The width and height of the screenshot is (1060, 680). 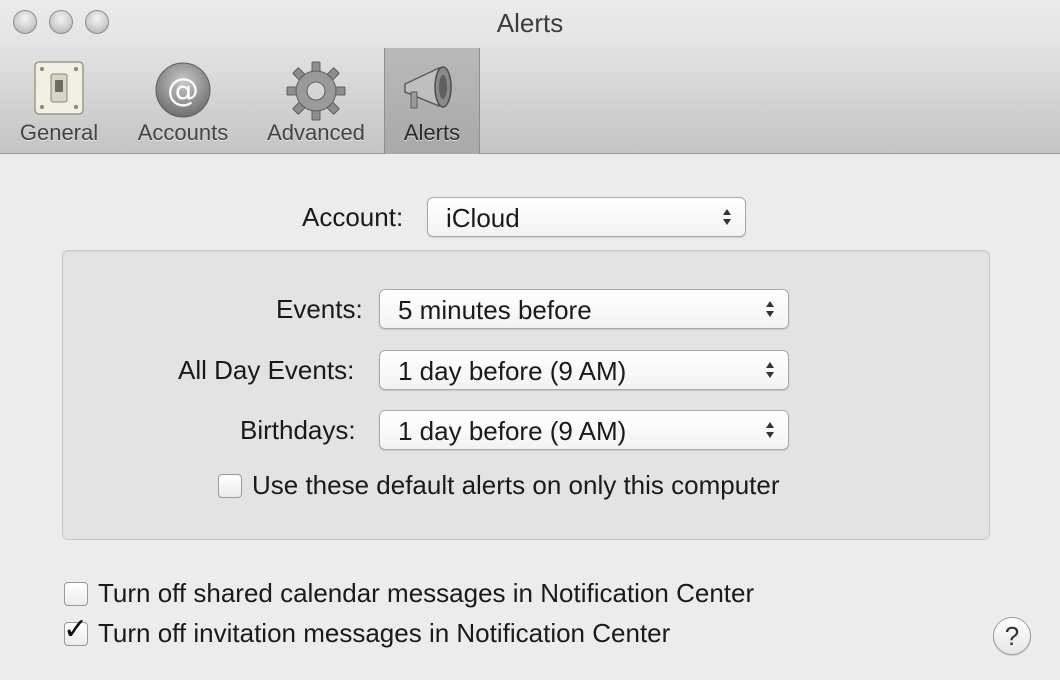 What do you see at coordinates (59, 132) in the screenshot?
I see `tab-general-label: General` at bounding box center [59, 132].